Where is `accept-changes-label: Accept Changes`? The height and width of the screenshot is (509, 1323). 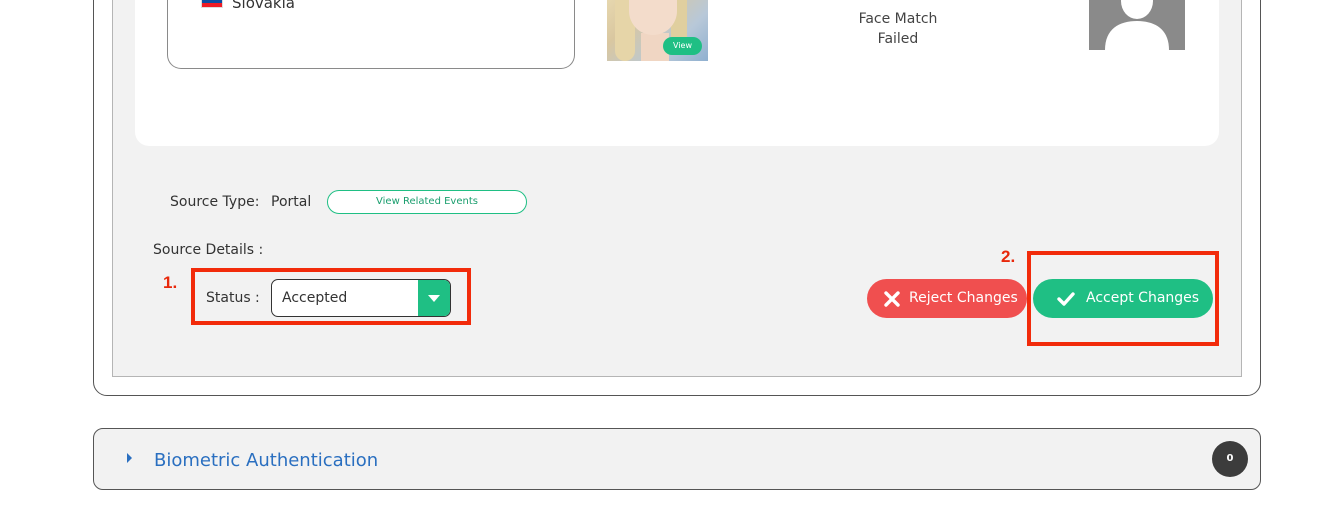 accept-changes-label: Accept Changes is located at coordinates (1143, 298).